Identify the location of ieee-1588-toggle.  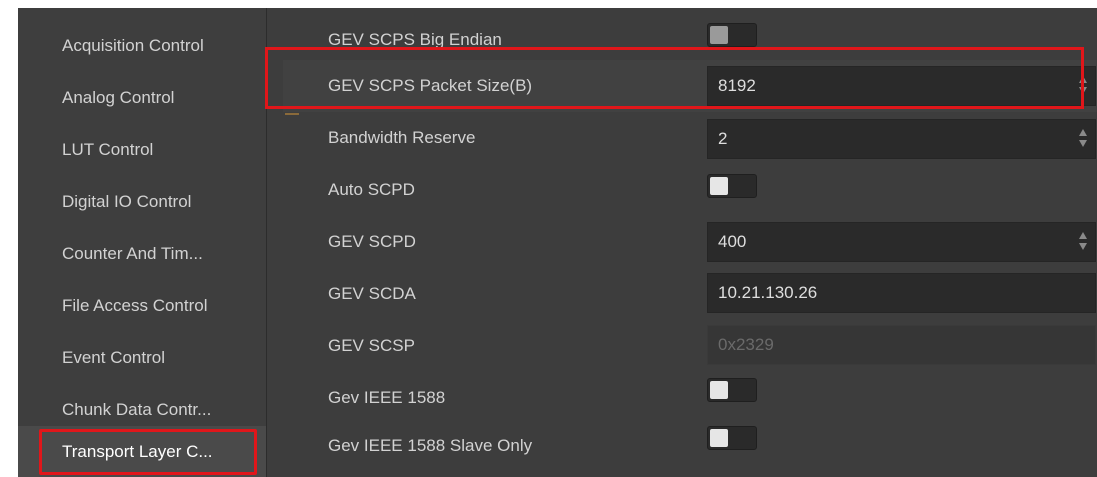
(732, 390).